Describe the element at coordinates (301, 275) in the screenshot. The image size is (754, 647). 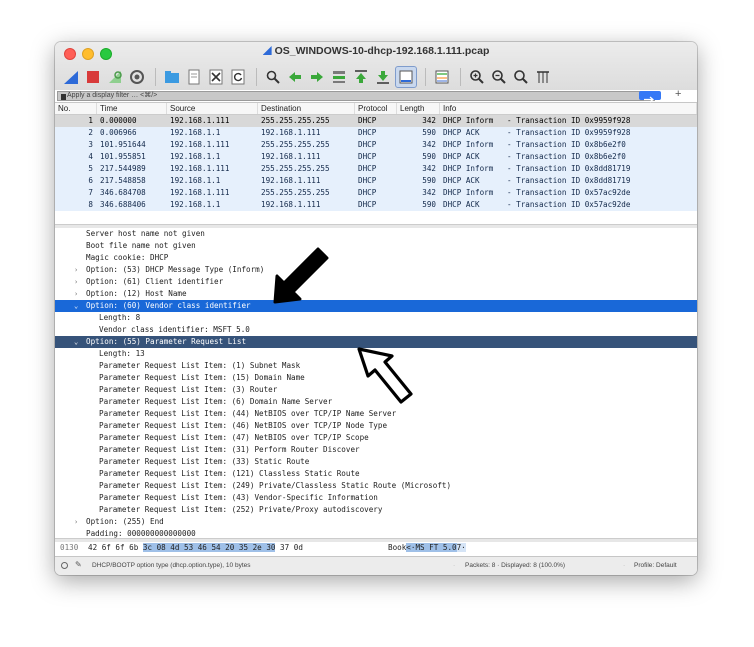
I see `annotation-arrow-down-left` at that location.